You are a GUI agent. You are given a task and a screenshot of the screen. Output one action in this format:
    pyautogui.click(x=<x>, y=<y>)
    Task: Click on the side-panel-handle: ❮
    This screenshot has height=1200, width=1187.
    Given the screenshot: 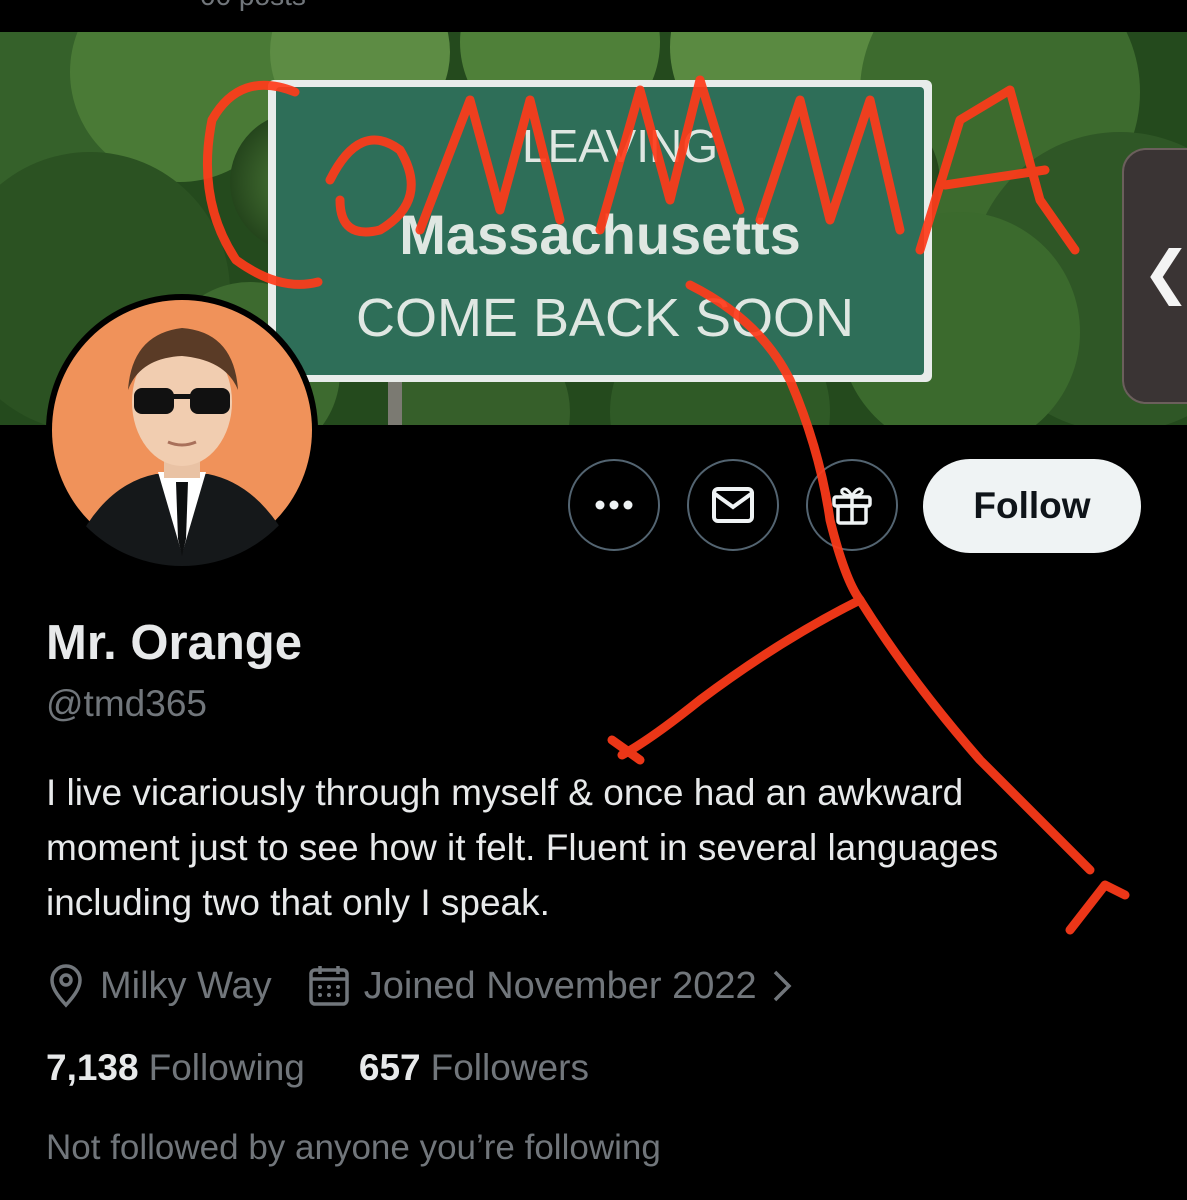 What is the action you would take?
    pyautogui.click(x=1154, y=276)
    